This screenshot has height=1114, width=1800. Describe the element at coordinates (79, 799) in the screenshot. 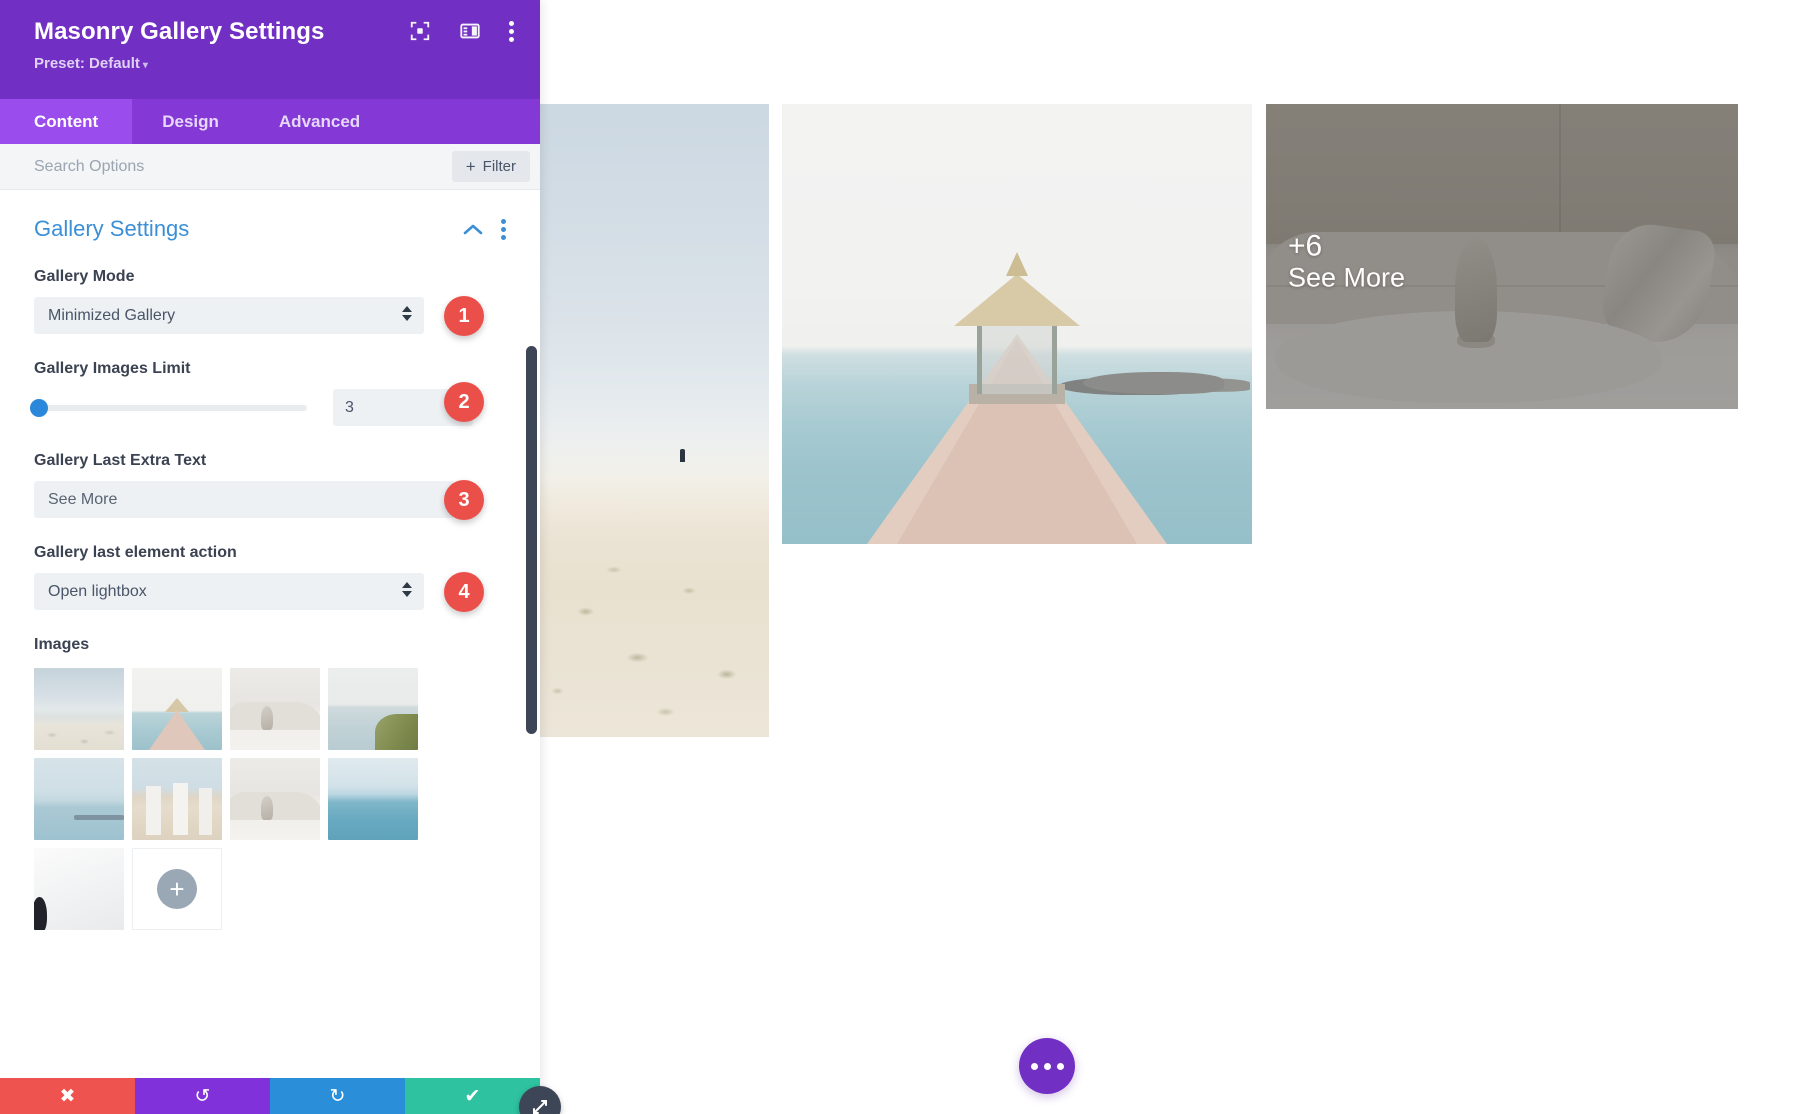

I see `thumbnail-jetty` at that location.